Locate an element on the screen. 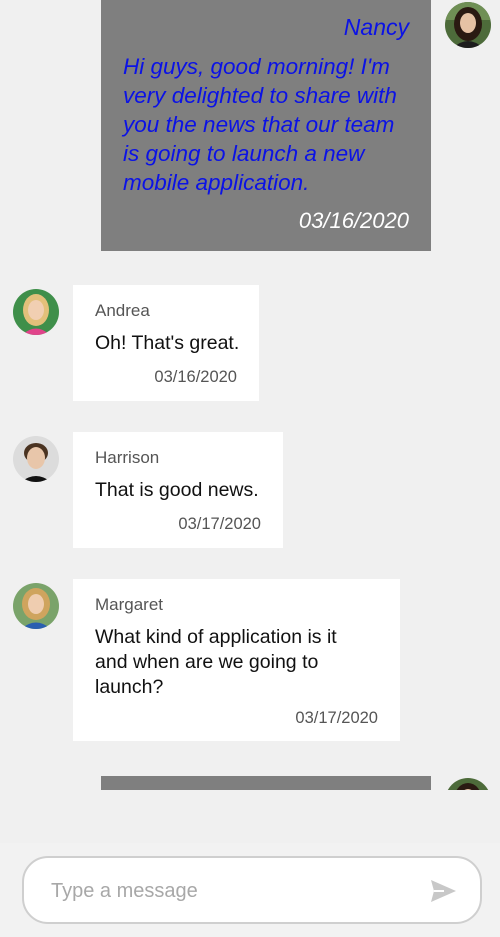 This screenshot has height=937, width=500. message-bubble-incoming: Andrea Oh! That's great. 03/16/2020 is located at coordinates (166, 343).